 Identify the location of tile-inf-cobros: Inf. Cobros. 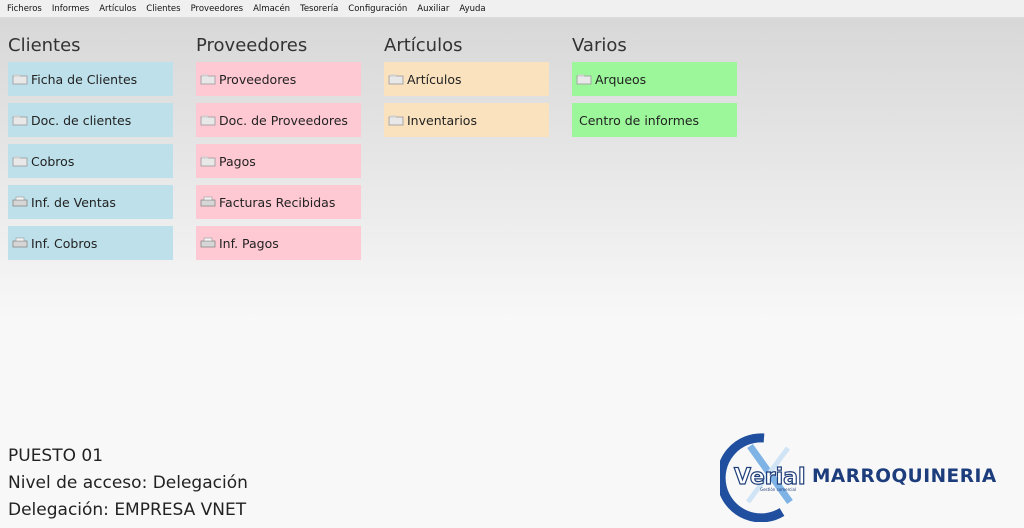
(90, 243).